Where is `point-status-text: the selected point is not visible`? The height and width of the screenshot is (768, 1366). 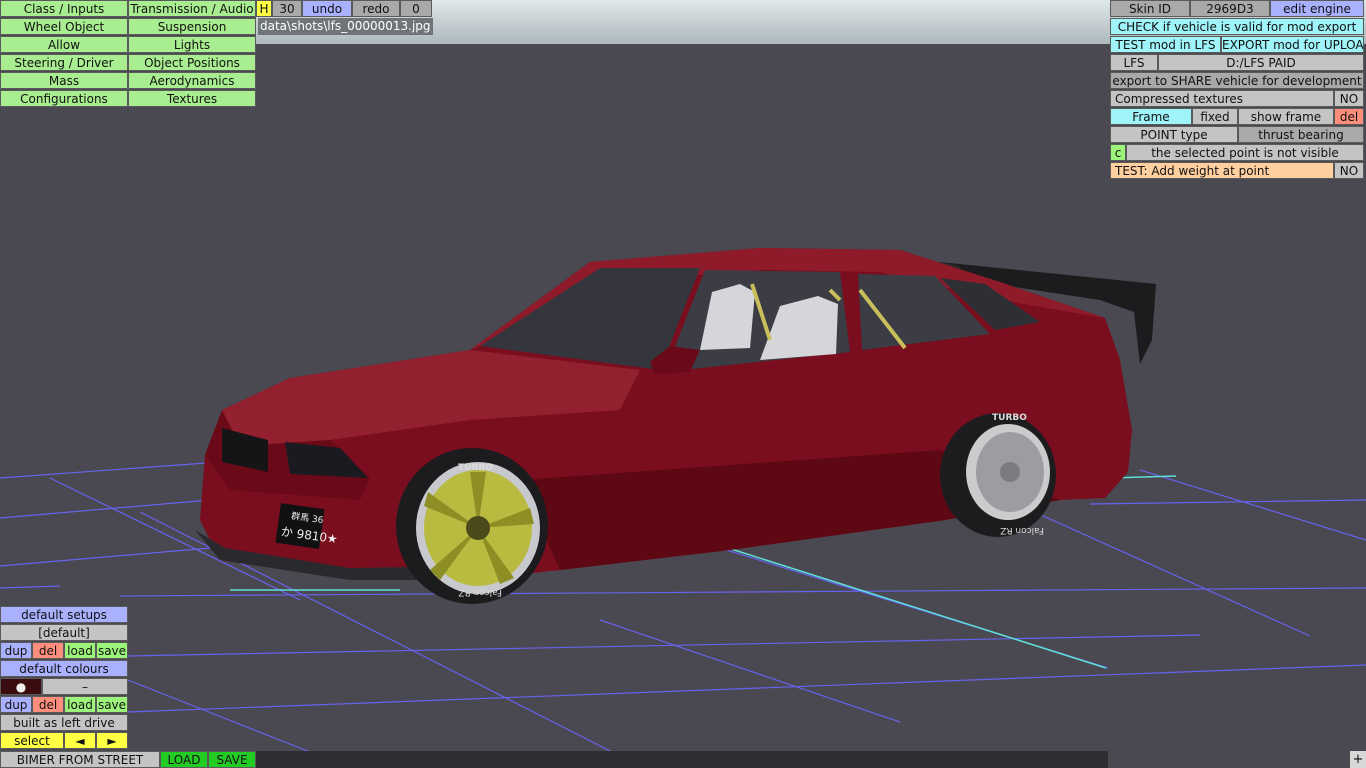 point-status-text: the selected point is not visible is located at coordinates (1245, 152).